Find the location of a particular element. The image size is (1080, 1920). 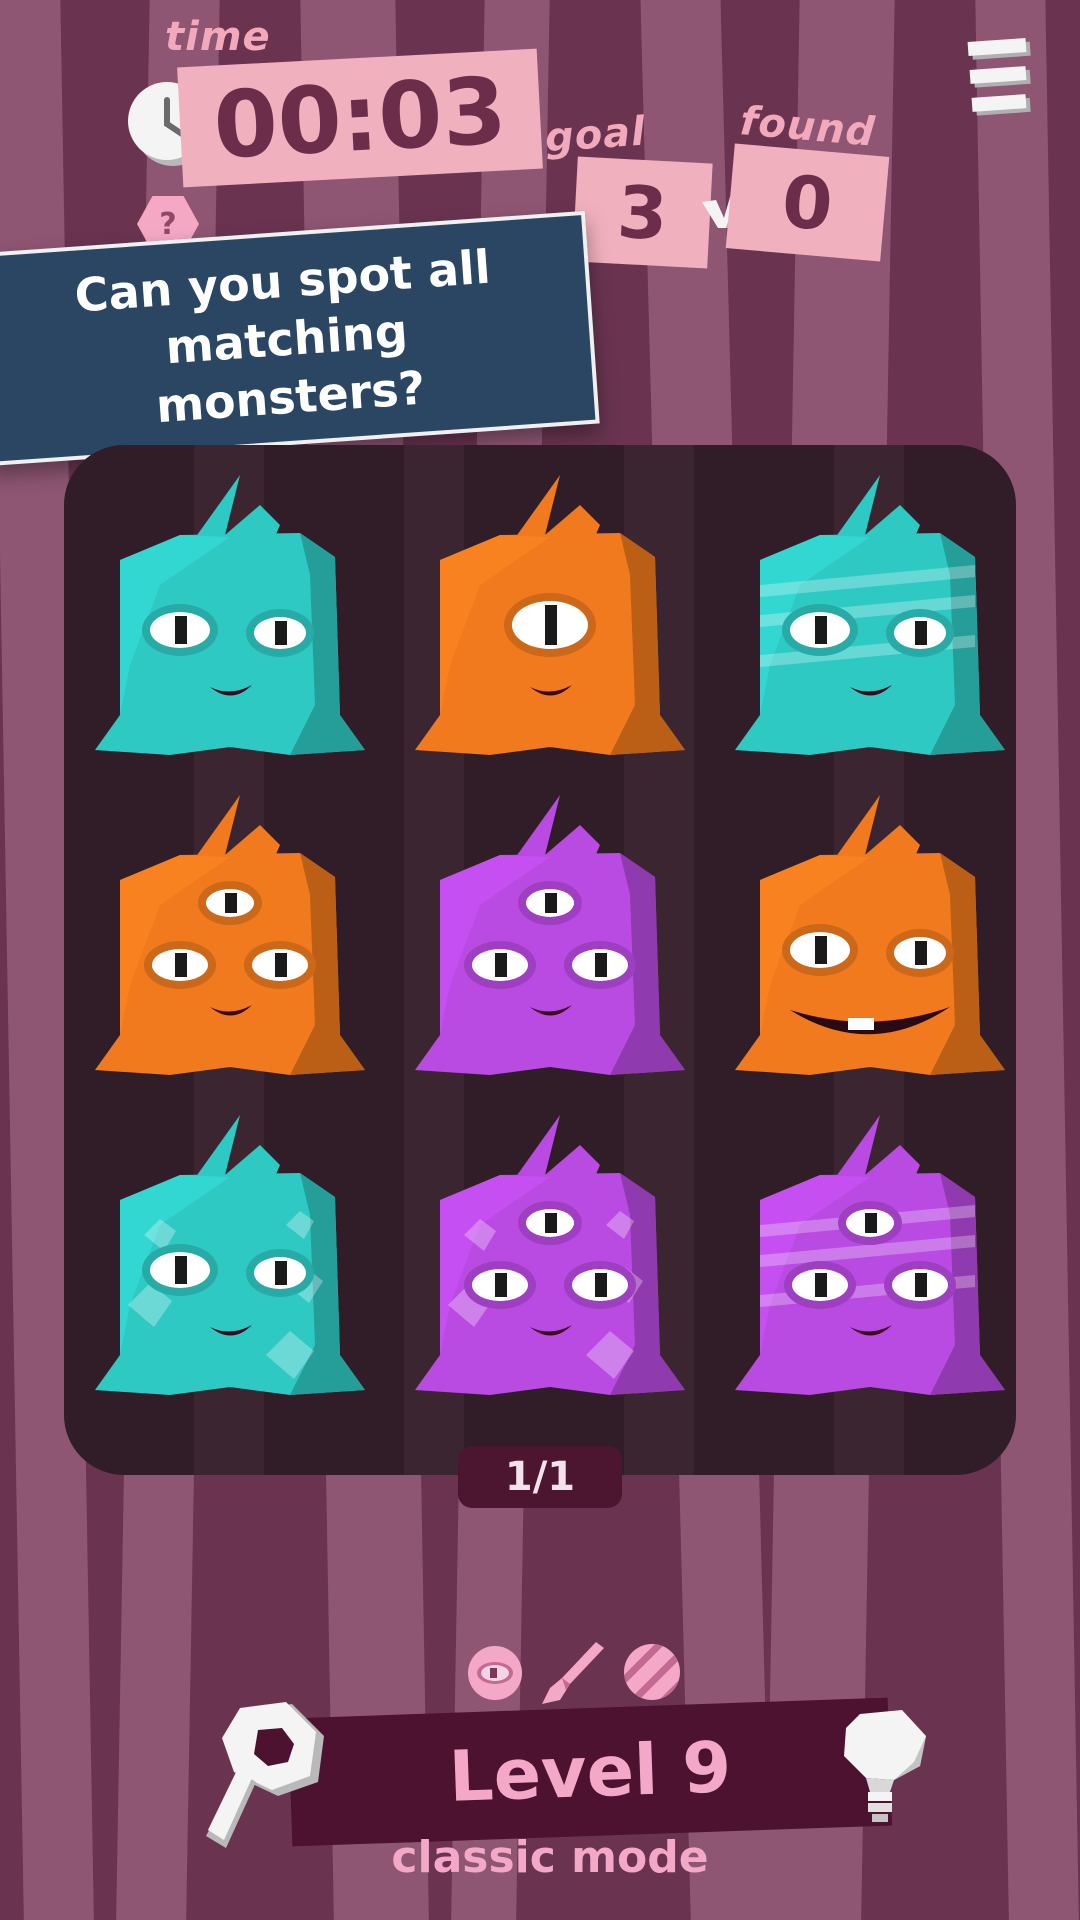

goal-label: goal is located at coordinates (595, 135).